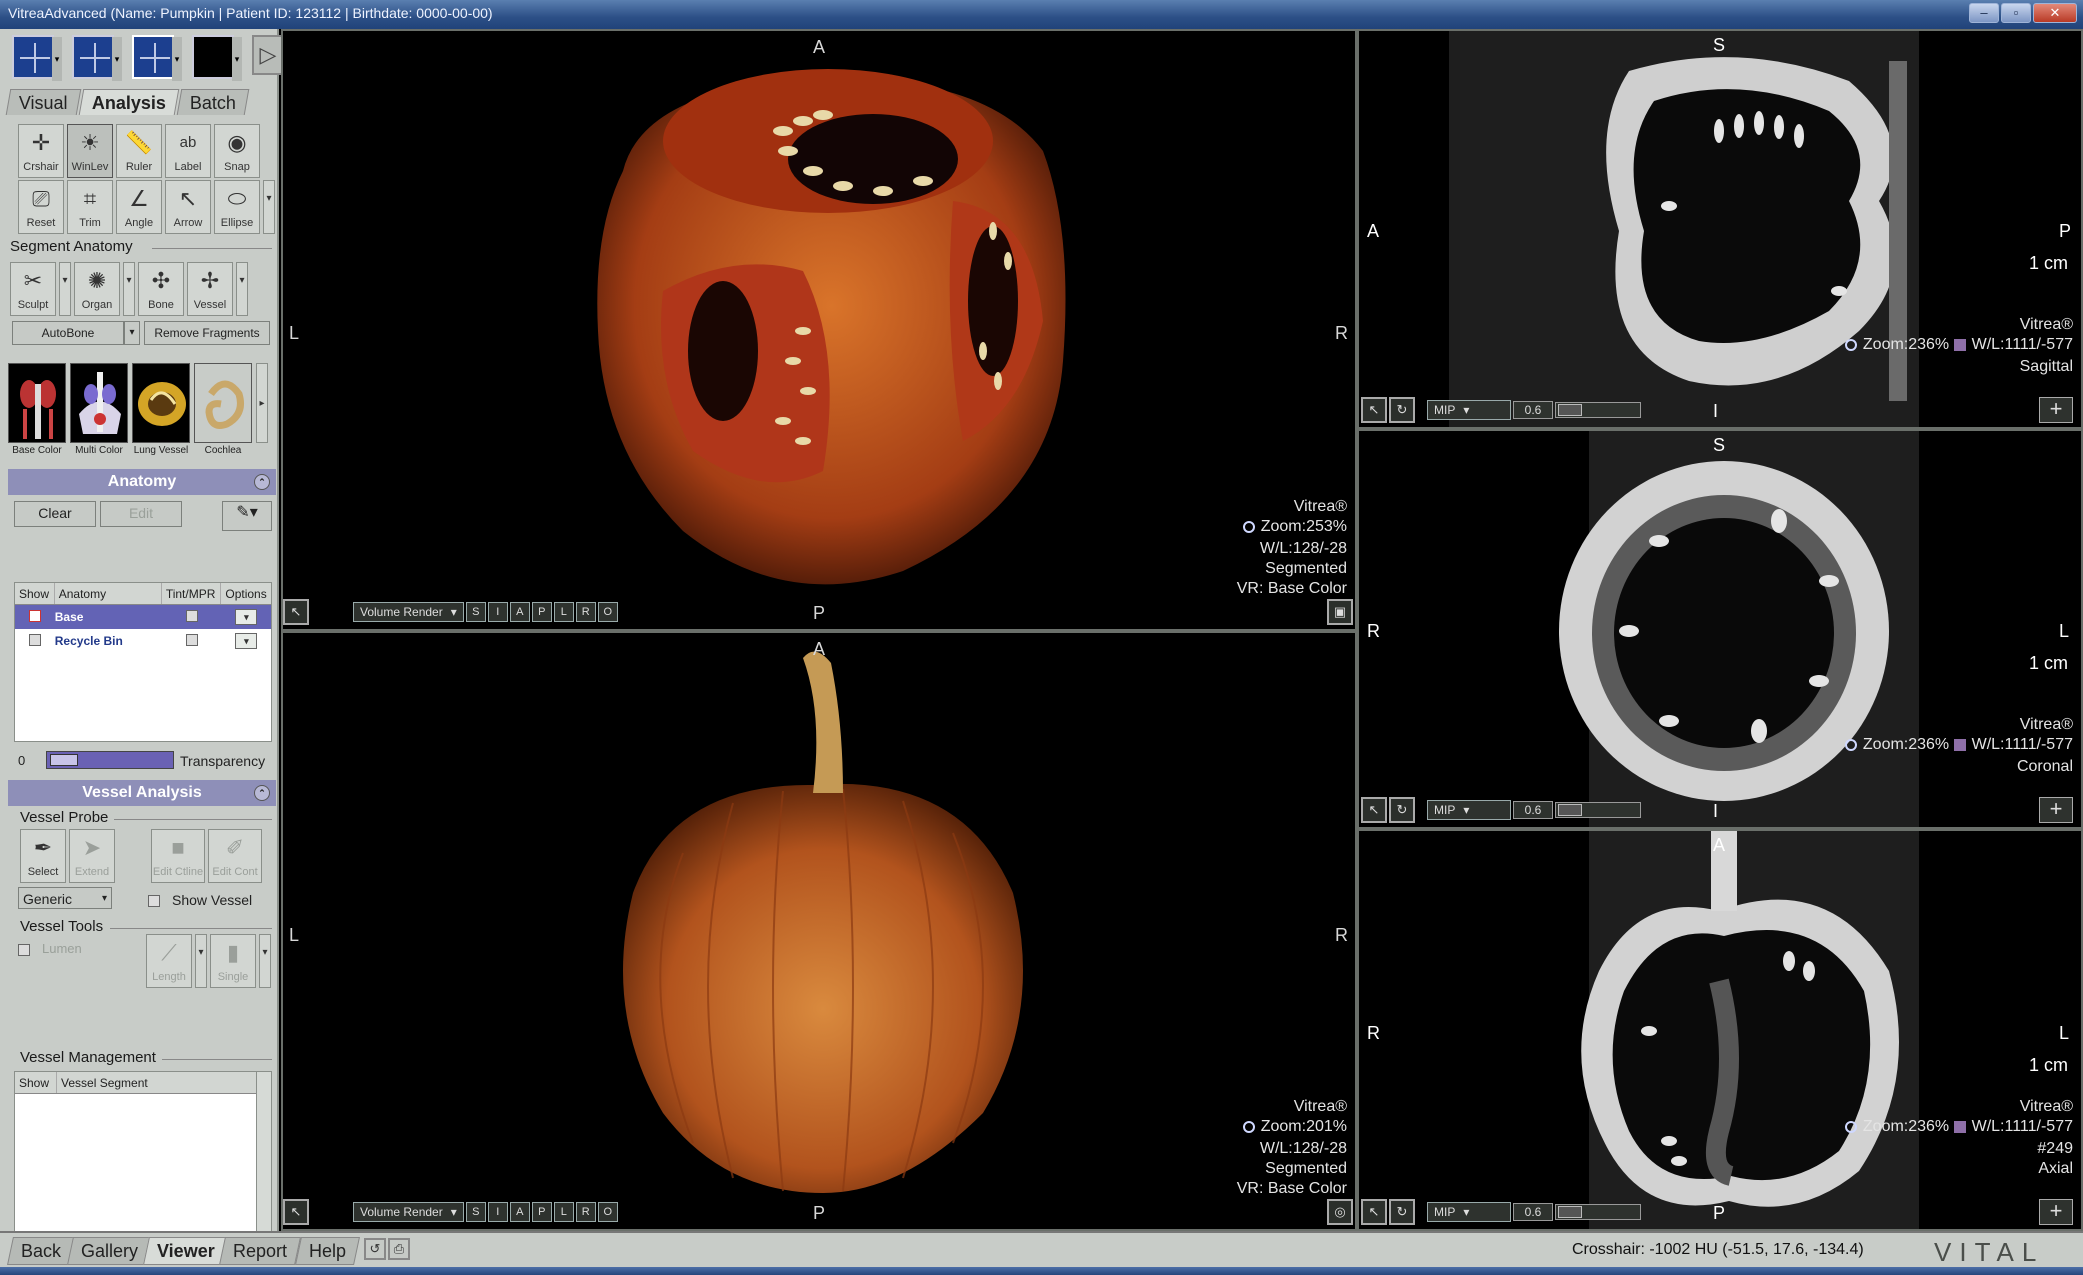 This screenshot has height=1275, width=2083. Describe the element at coordinates (24, 950) in the screenshot. I see `lumen-checkbox` at that location.